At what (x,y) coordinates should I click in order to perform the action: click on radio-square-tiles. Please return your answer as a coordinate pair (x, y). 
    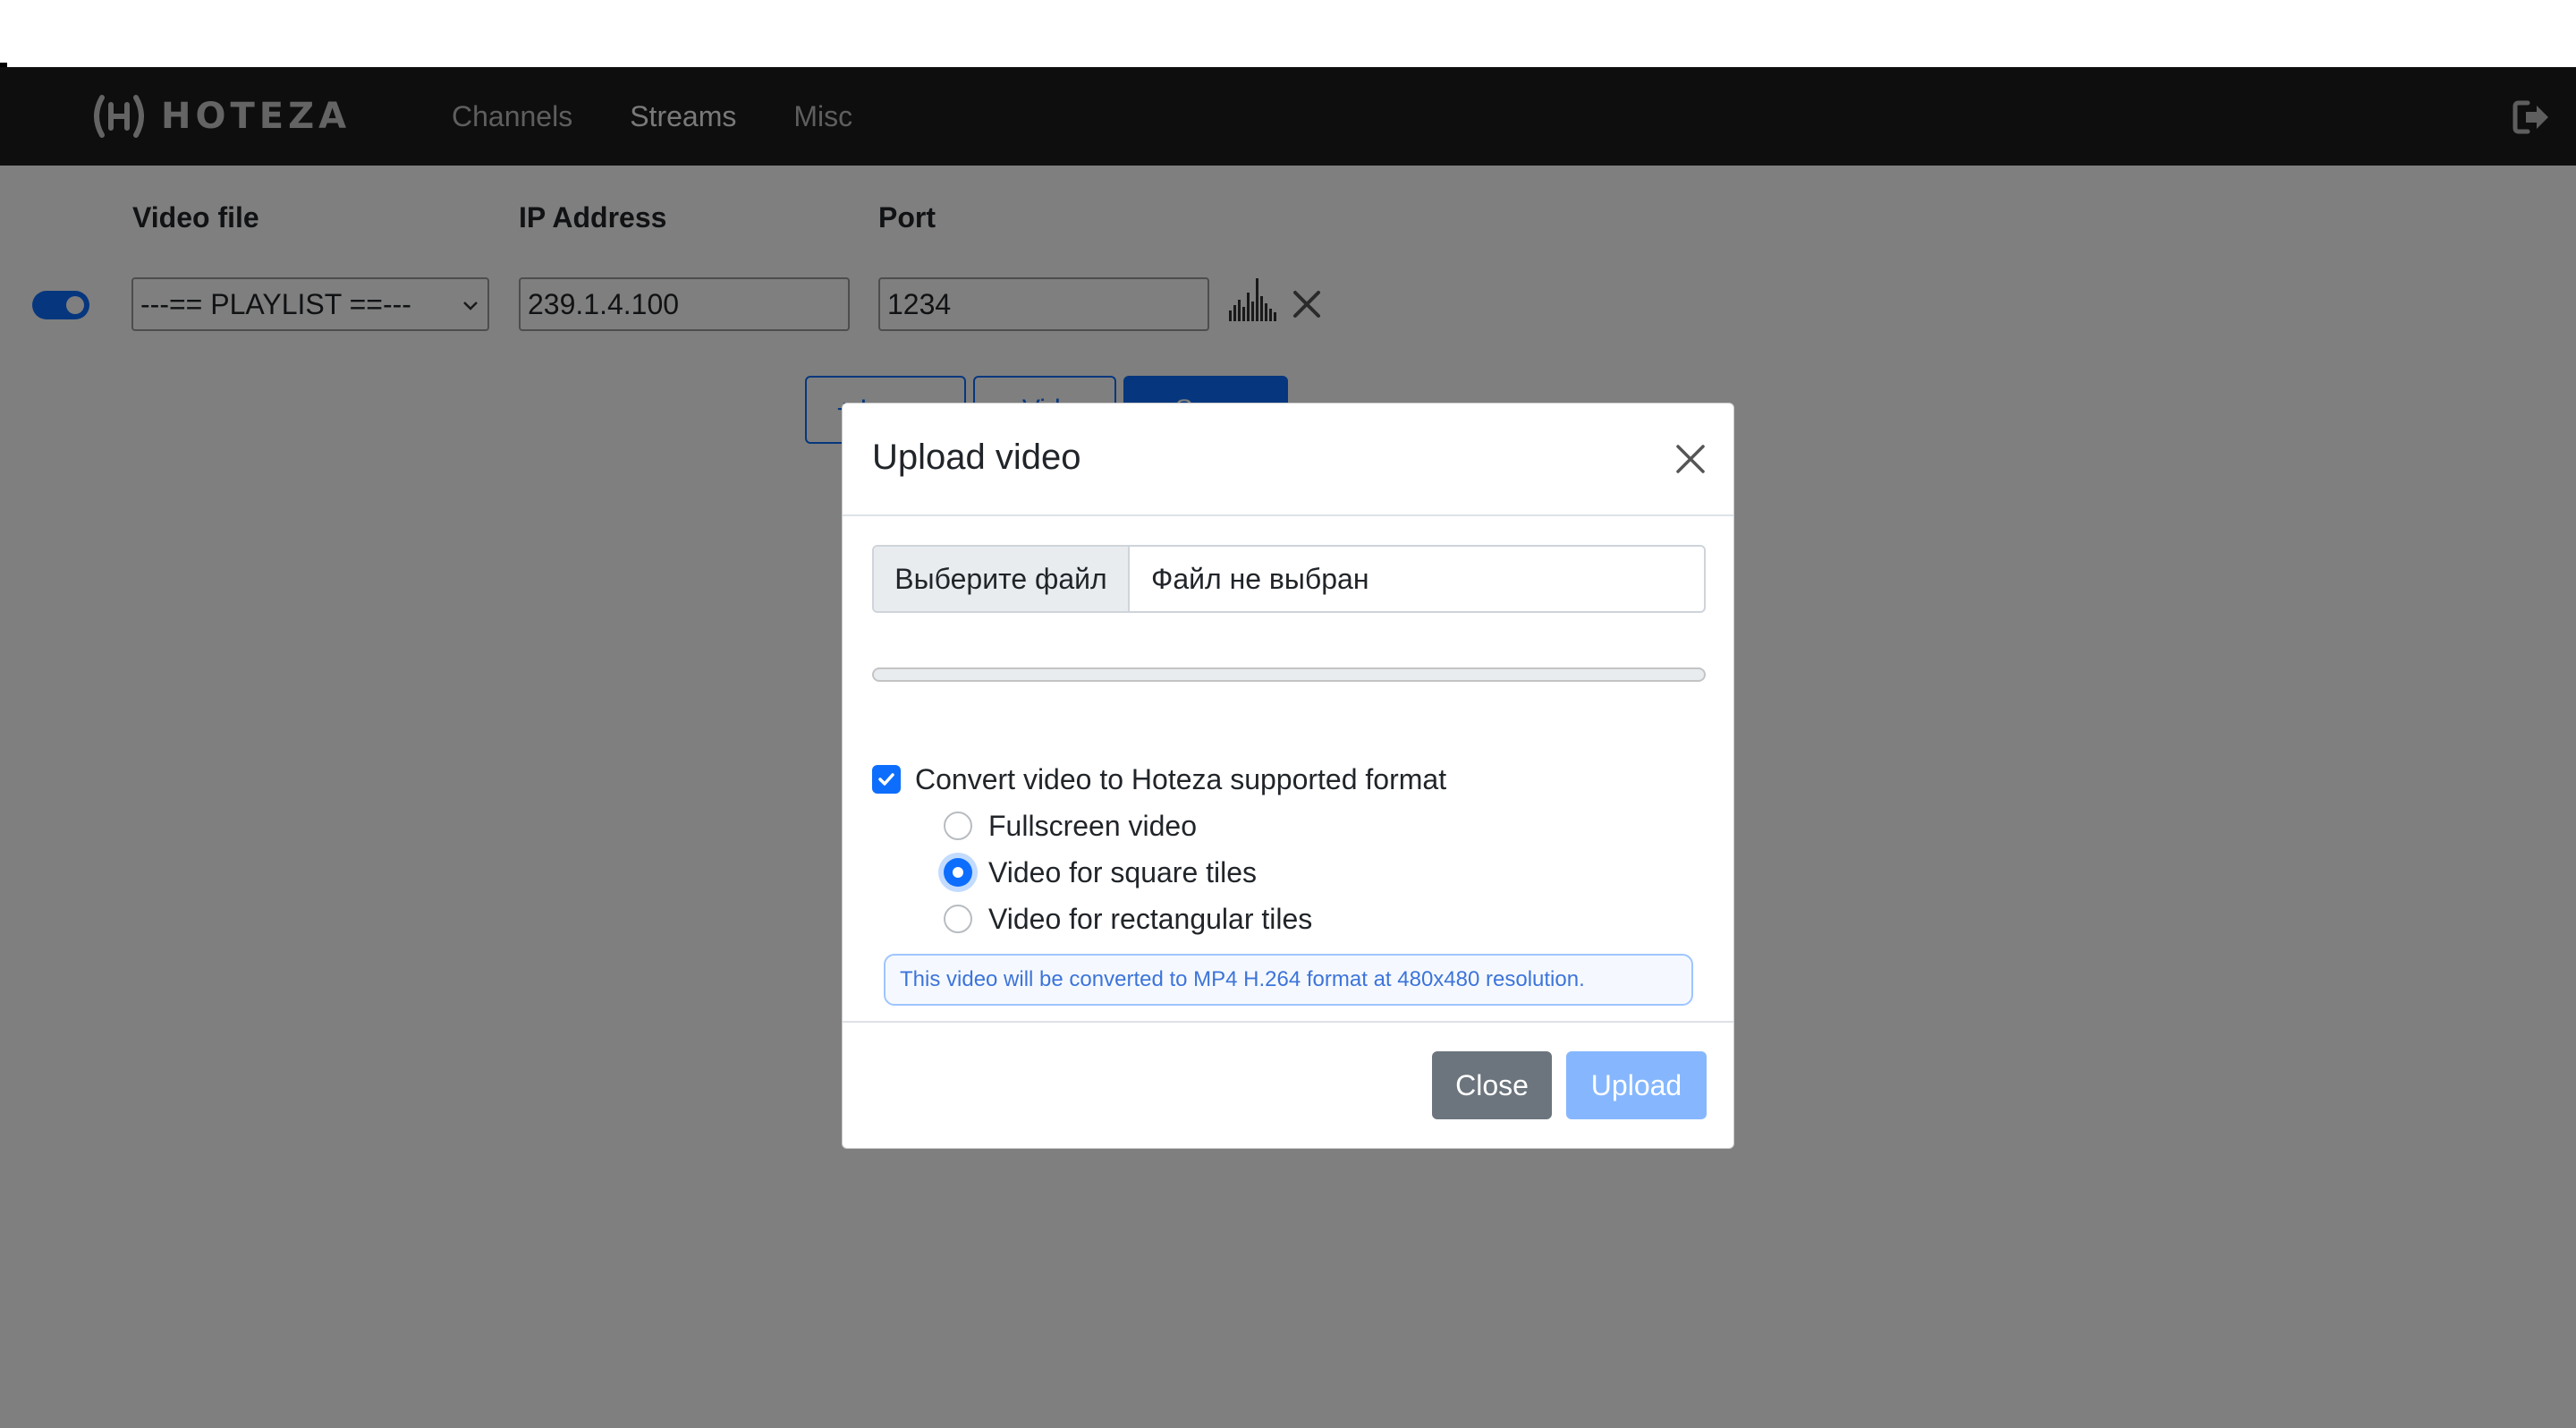
    Looking at the image, I should click on (958, 872).